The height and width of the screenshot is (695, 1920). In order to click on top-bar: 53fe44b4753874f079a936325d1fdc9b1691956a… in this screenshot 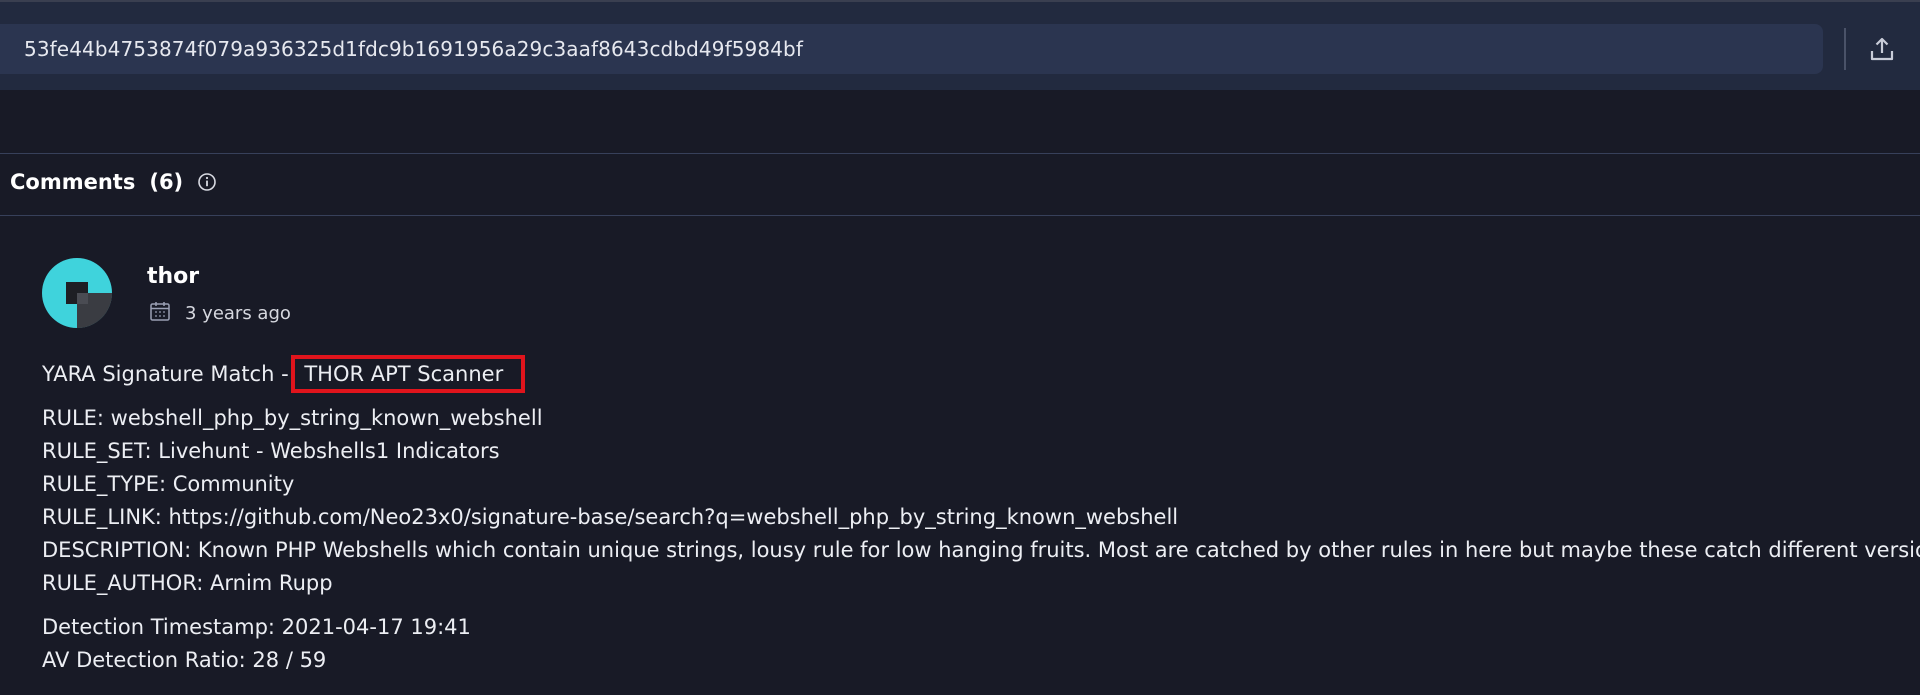, I will do `click(960, 45)`.